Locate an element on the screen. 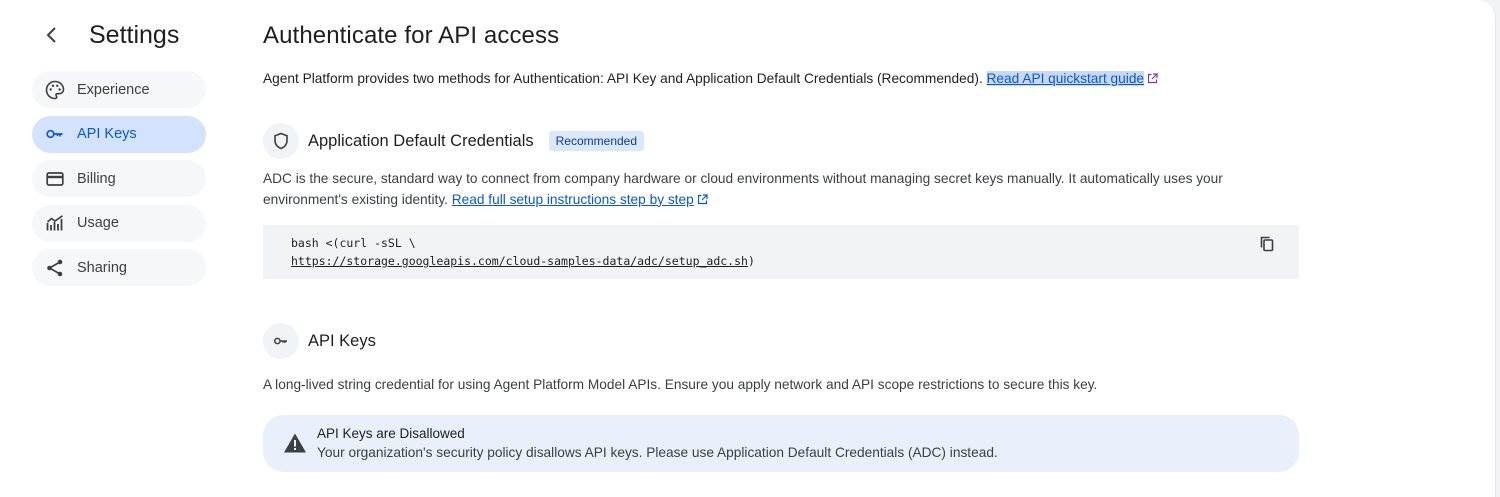 The height and width of the screenshot is (497, 1500). code-line-2-tail: ) is located at coordinates (751, 261).